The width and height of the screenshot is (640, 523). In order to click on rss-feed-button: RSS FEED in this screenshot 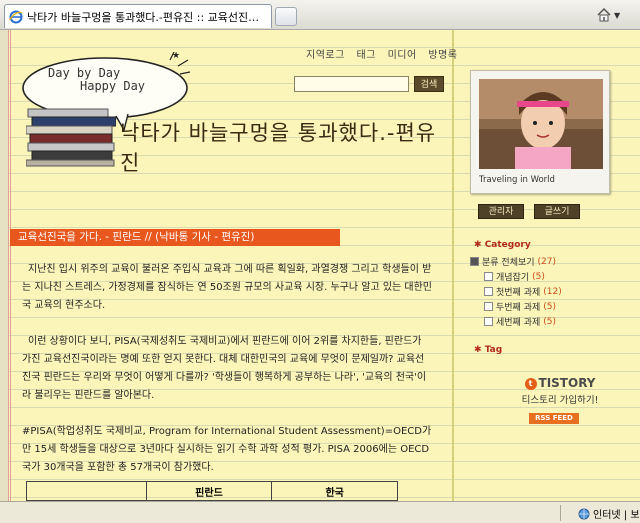, I will do `click(554, 418)`.